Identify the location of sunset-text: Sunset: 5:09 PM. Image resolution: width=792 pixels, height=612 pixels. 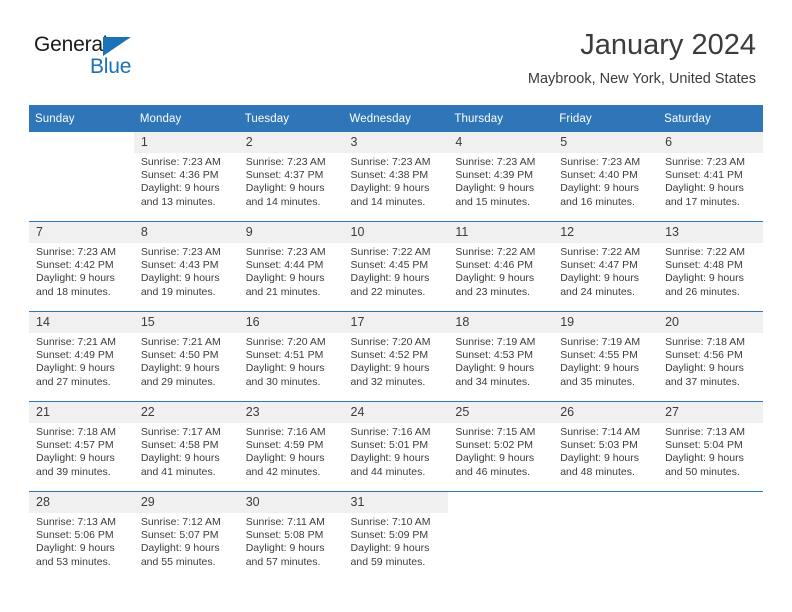
(389, 535).